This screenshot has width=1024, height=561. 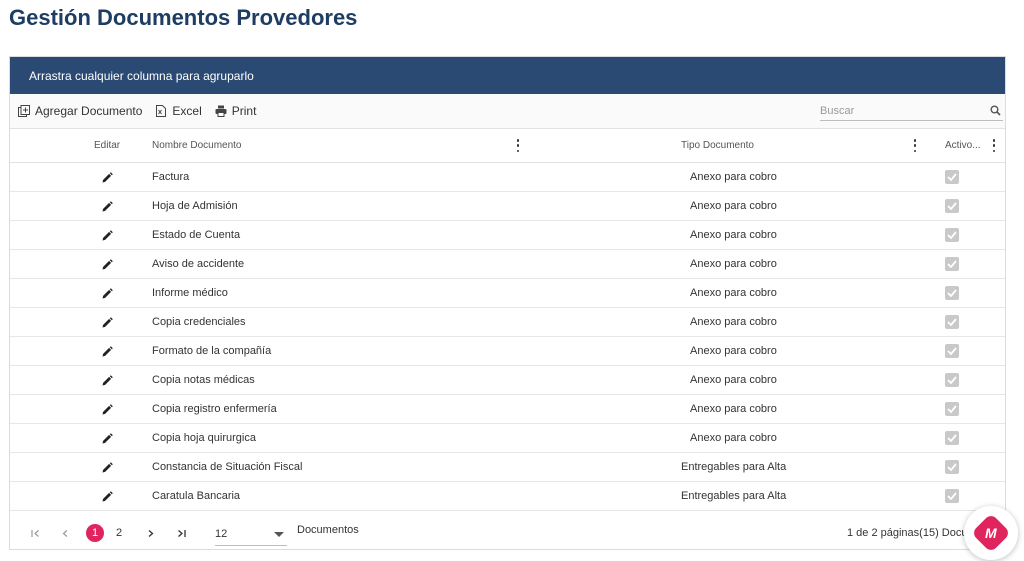 What do you see at coordinates (150, 533) in the screenshot?
I see `next-page-icon` at bounding box center [150, 533].